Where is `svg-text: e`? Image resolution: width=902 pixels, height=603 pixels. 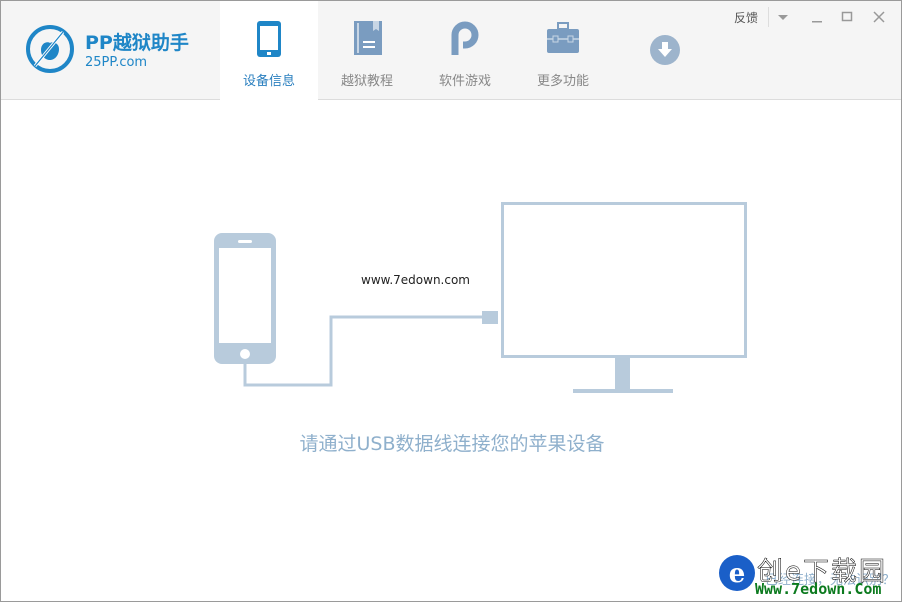 svg-text: e is located at coordinates (737, 574).